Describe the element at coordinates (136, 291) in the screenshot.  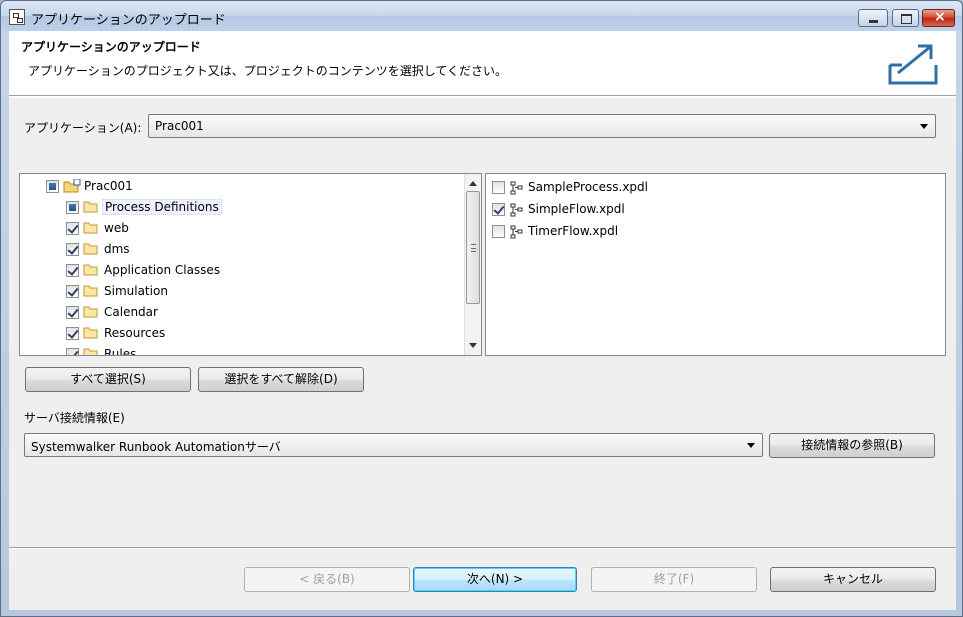
I see `tree-item-label: Simulation` at that location.